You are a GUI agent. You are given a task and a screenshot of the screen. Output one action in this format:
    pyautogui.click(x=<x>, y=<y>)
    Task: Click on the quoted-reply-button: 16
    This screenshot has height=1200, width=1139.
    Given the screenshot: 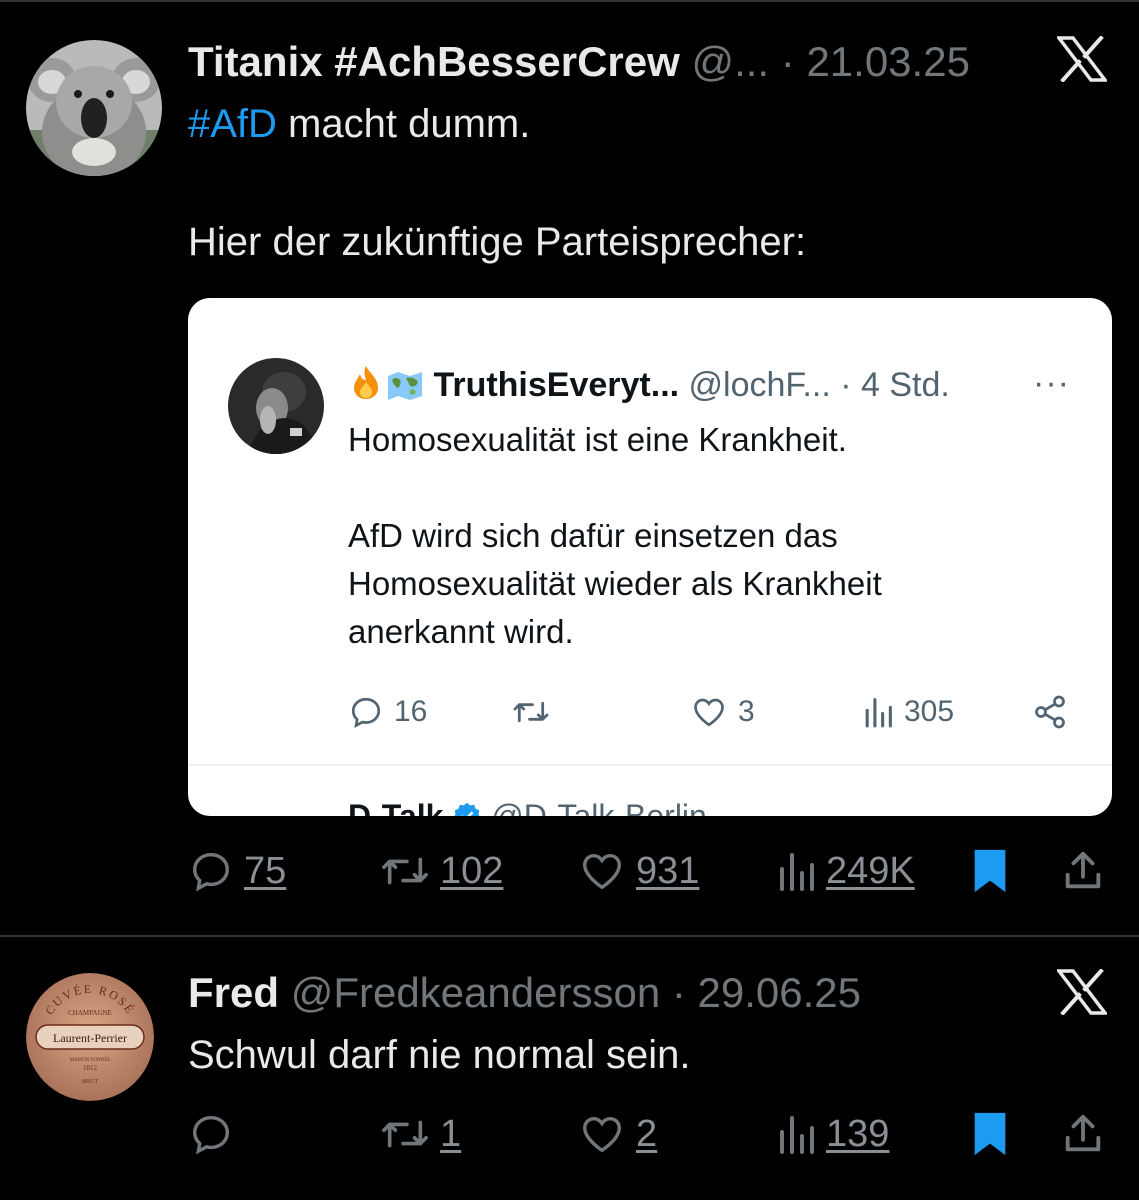 What is the action you would take?
    pyautogui.click(x=387, y=712)
    